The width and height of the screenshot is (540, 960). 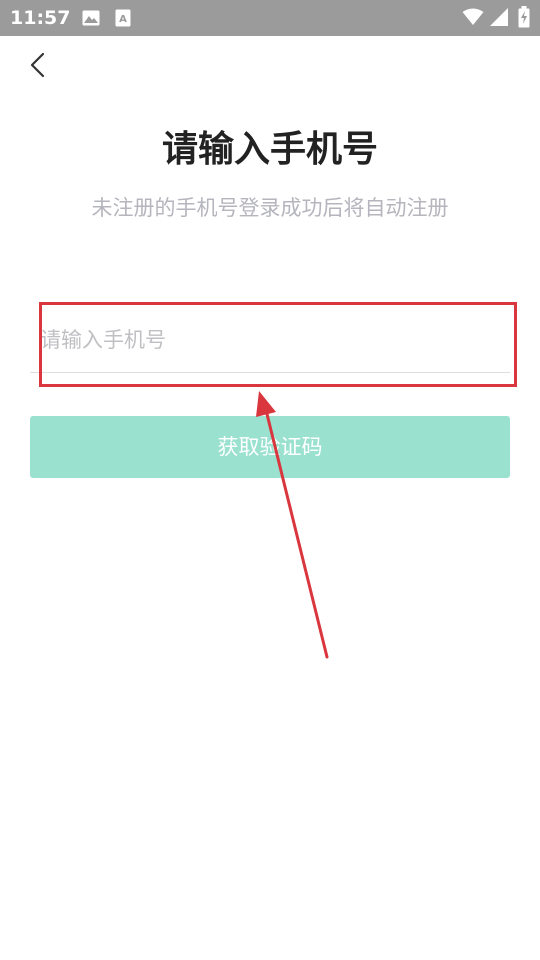 I want to click on svg-text: A, so click(x=123, y=19).